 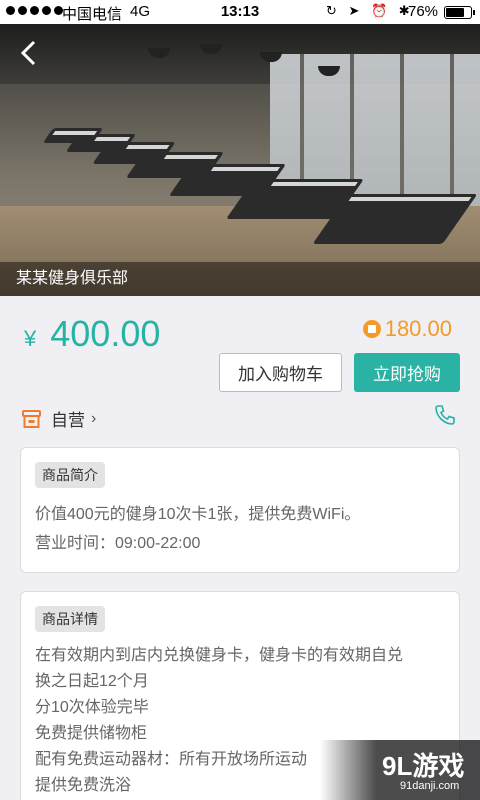 What do you see at coordinates (423, 11) in the screenshot?
I see `battery-percent: 76%` at bounding box center [423, 11].